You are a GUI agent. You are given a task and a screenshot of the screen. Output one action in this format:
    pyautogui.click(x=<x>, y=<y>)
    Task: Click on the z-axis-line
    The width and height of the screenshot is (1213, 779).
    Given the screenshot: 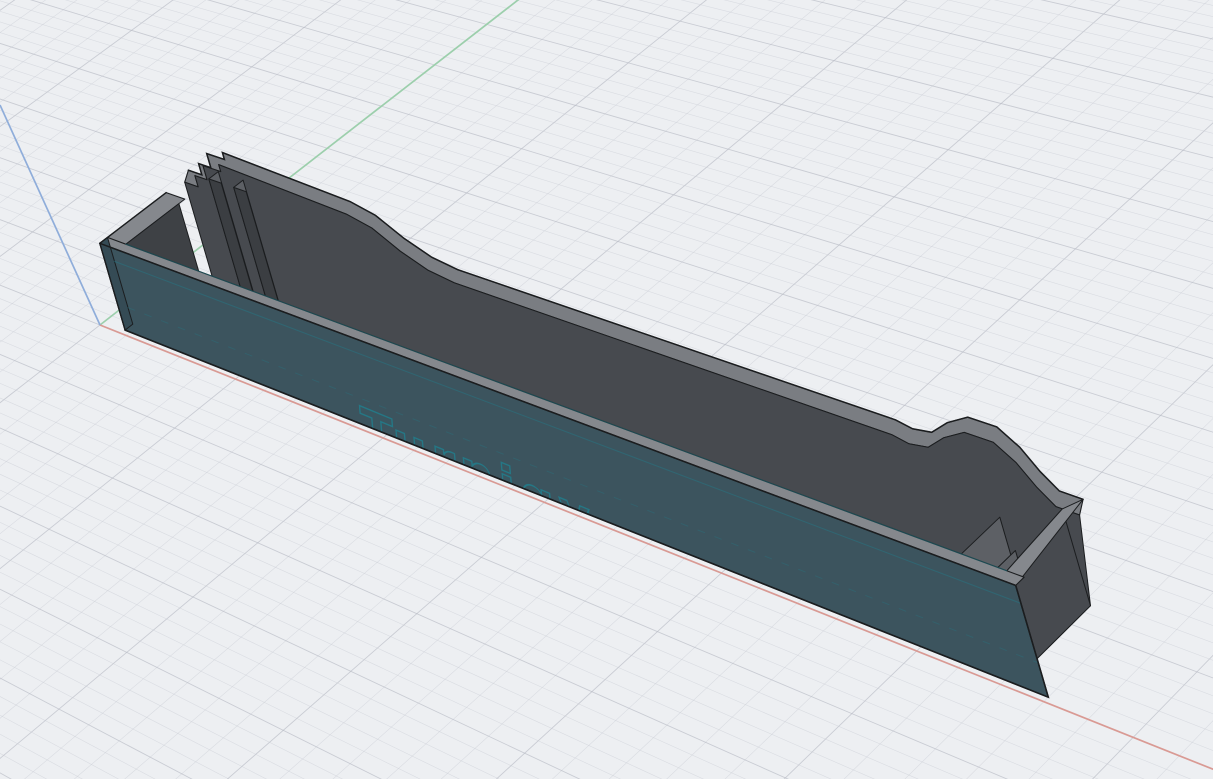 What is the action you would take?
    pyautogui.click(x=50, y=215)
    